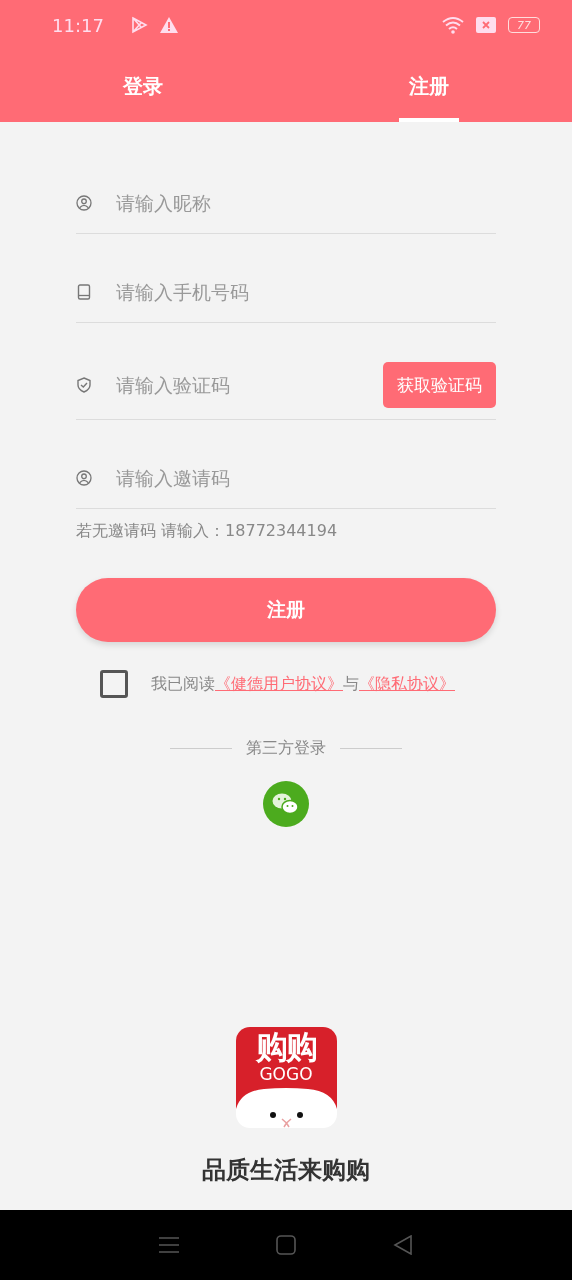  Describe the element at coordinates (183, 684) in the screenshot. I see `agreement-text: 我已阅读` at that location.